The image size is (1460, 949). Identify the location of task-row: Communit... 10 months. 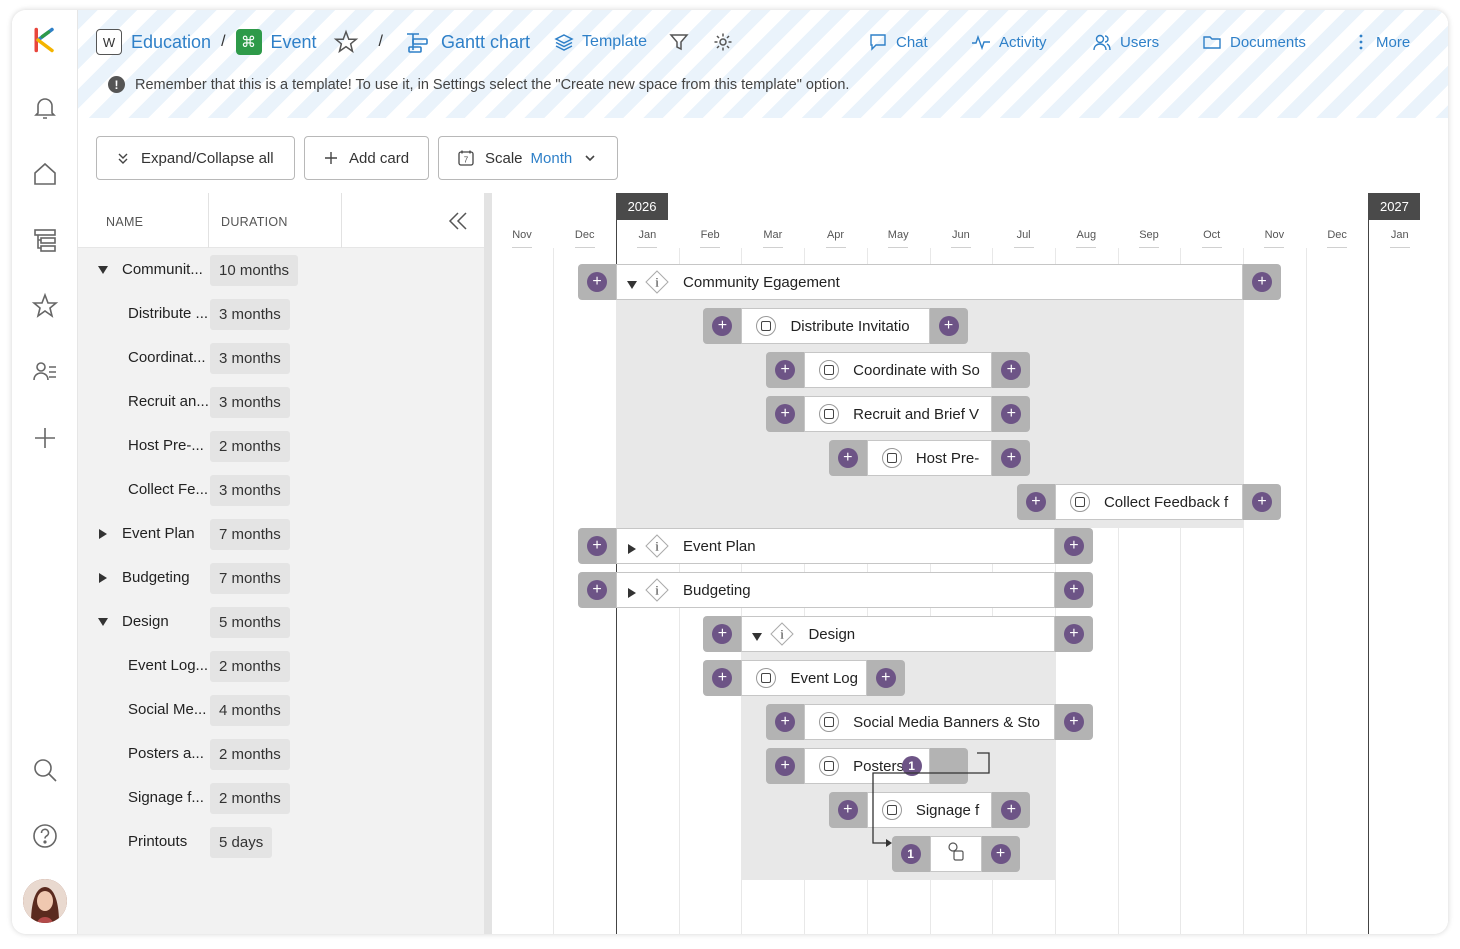
(285, 270).